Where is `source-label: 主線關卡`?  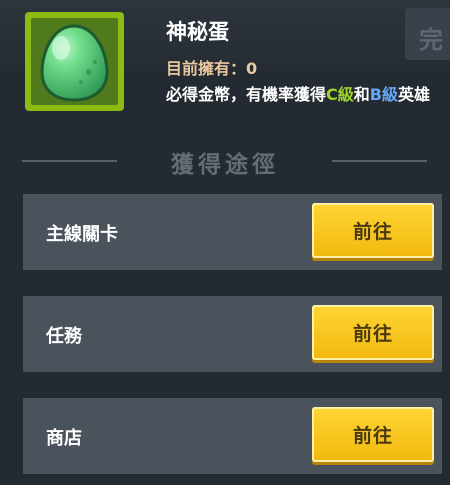 source-label: 主線關卡 is located at coordinates (82, 234).